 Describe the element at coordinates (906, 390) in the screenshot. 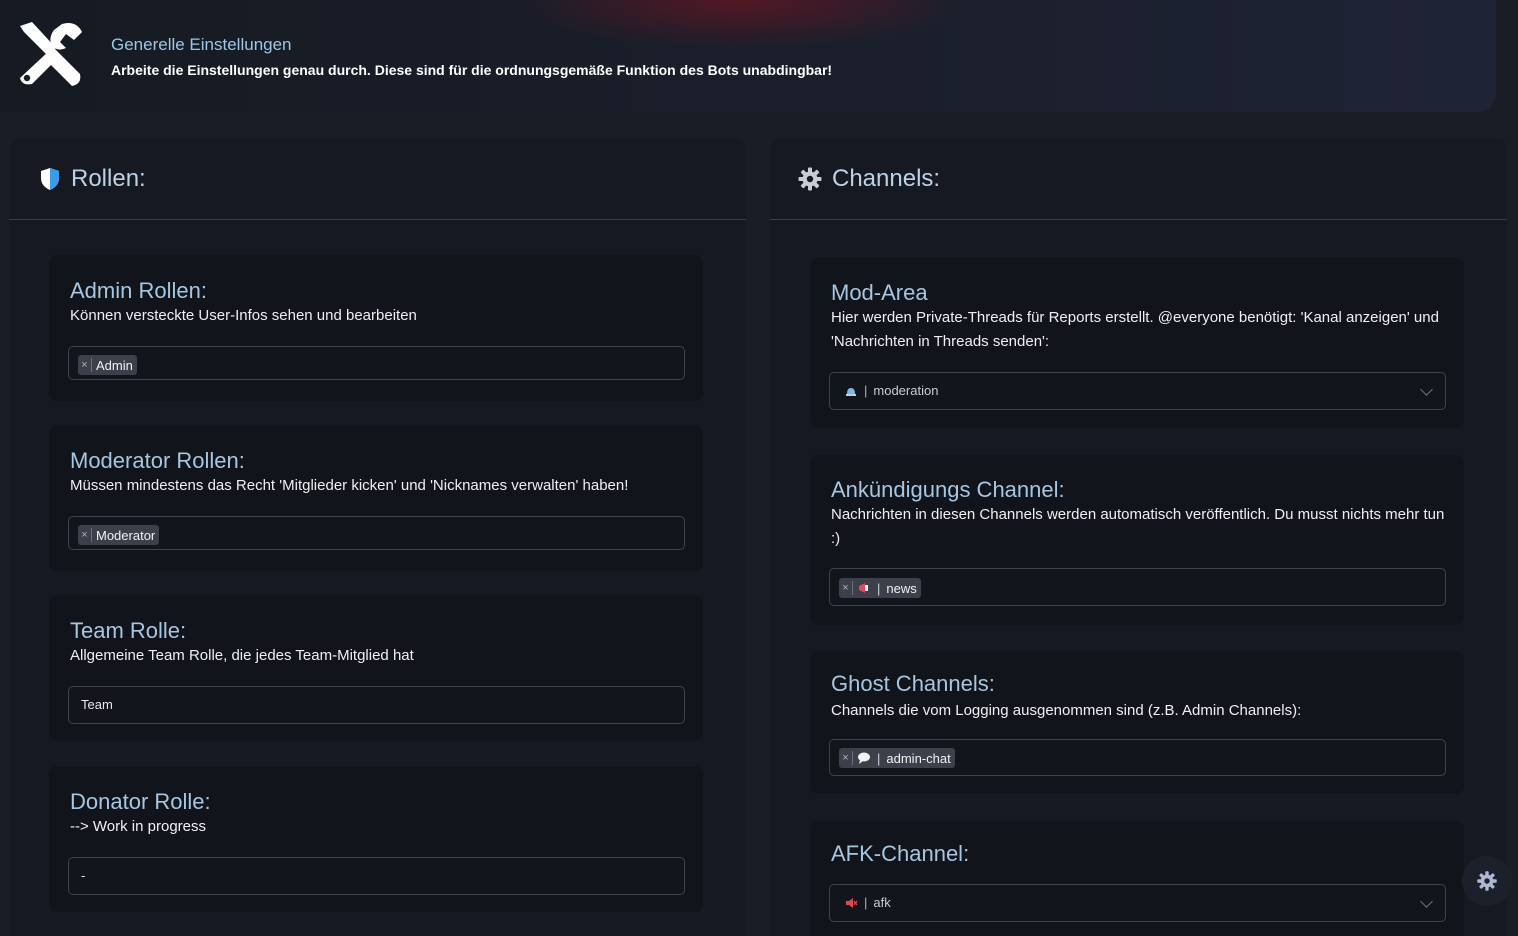

I see `channel-name: moderation` at that location.